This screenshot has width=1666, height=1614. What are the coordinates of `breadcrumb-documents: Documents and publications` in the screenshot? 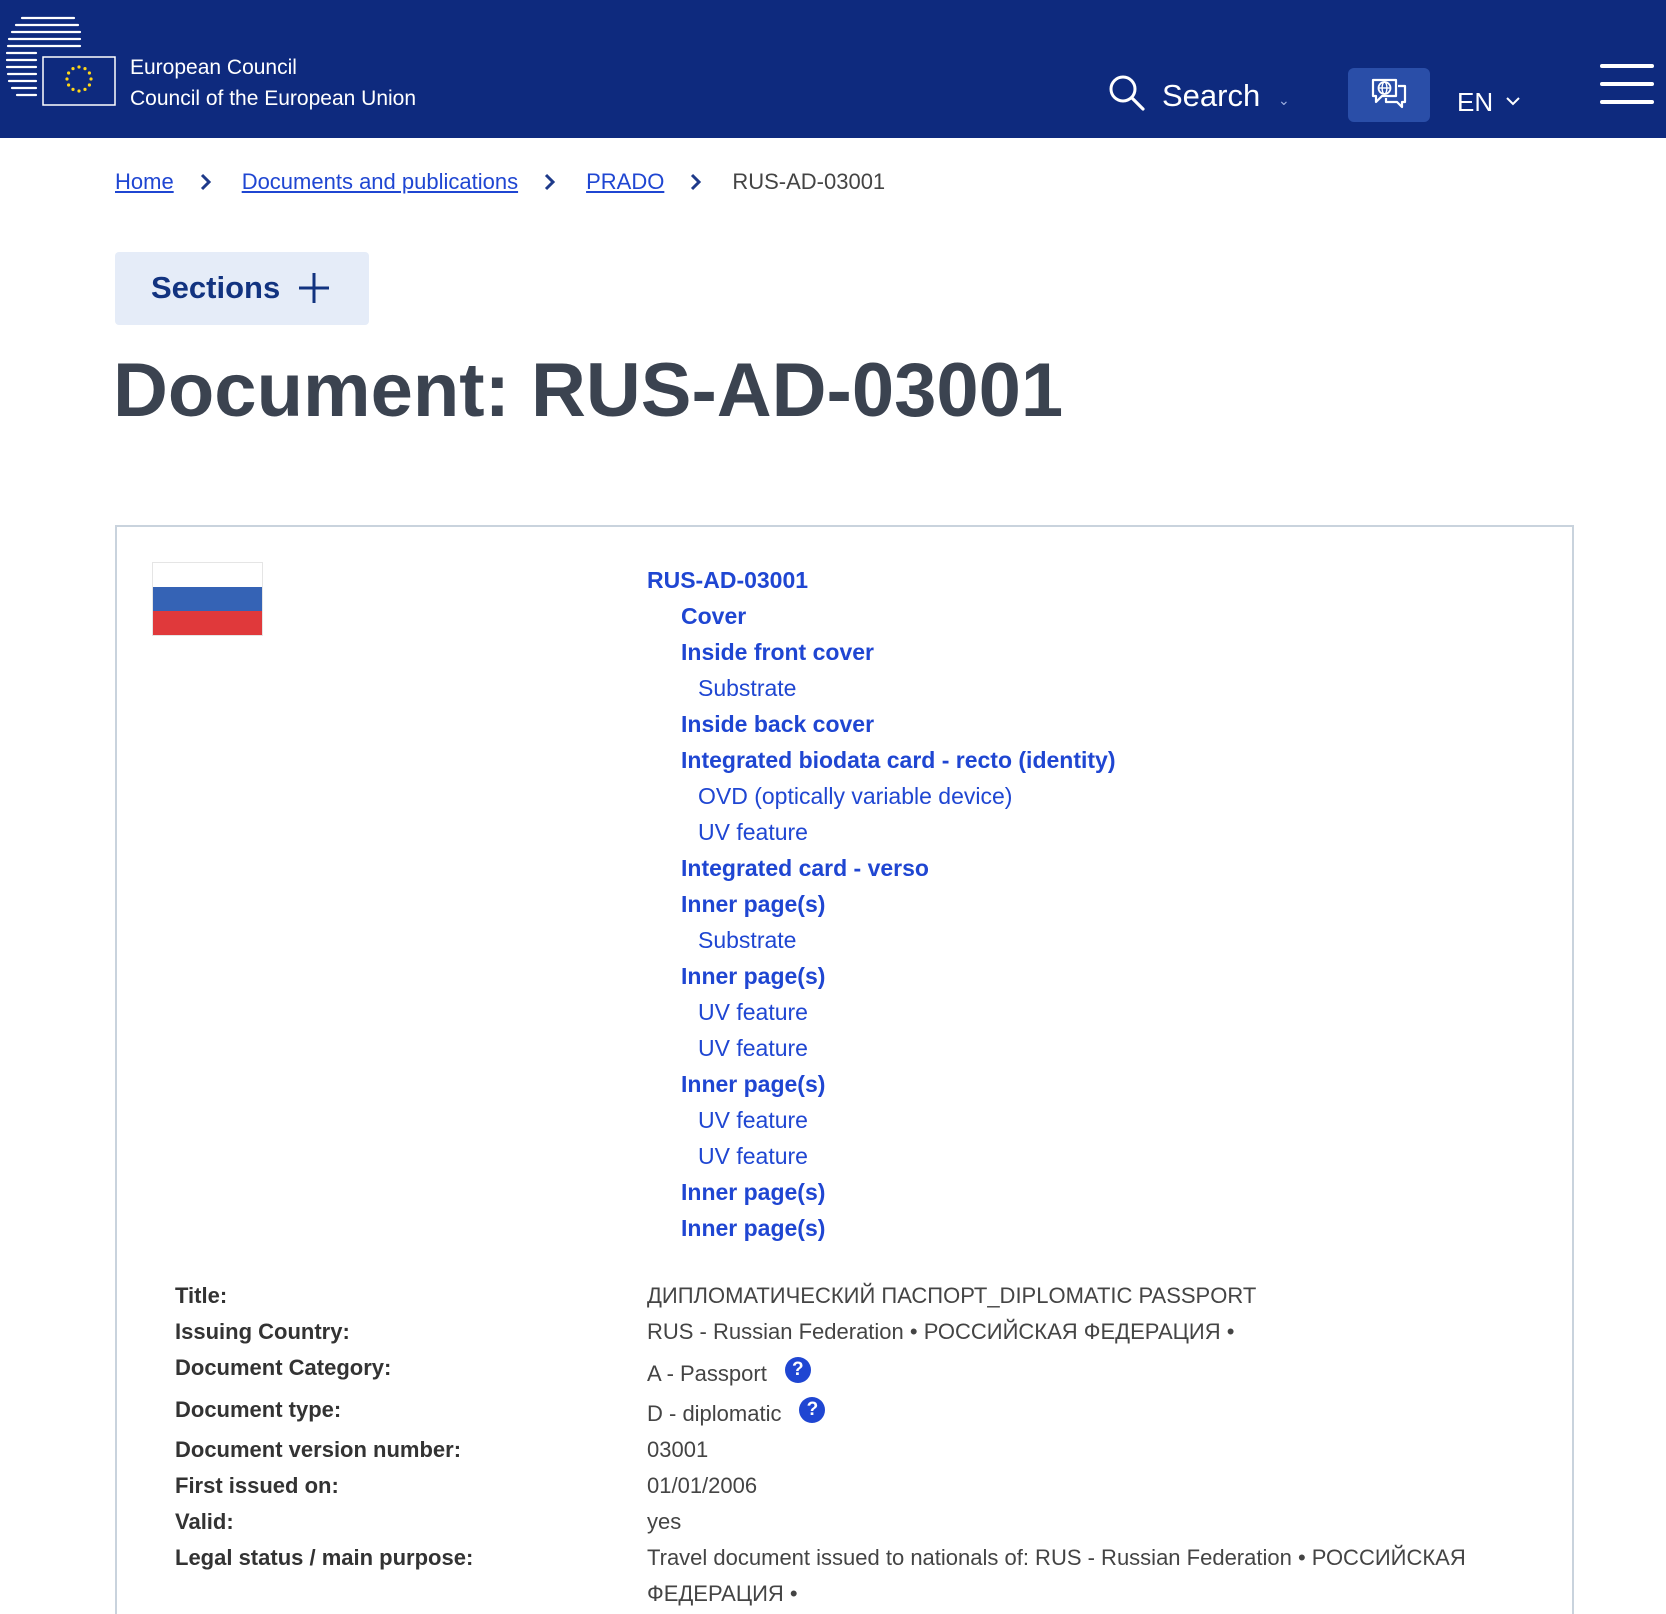 It's located at (380, 182).